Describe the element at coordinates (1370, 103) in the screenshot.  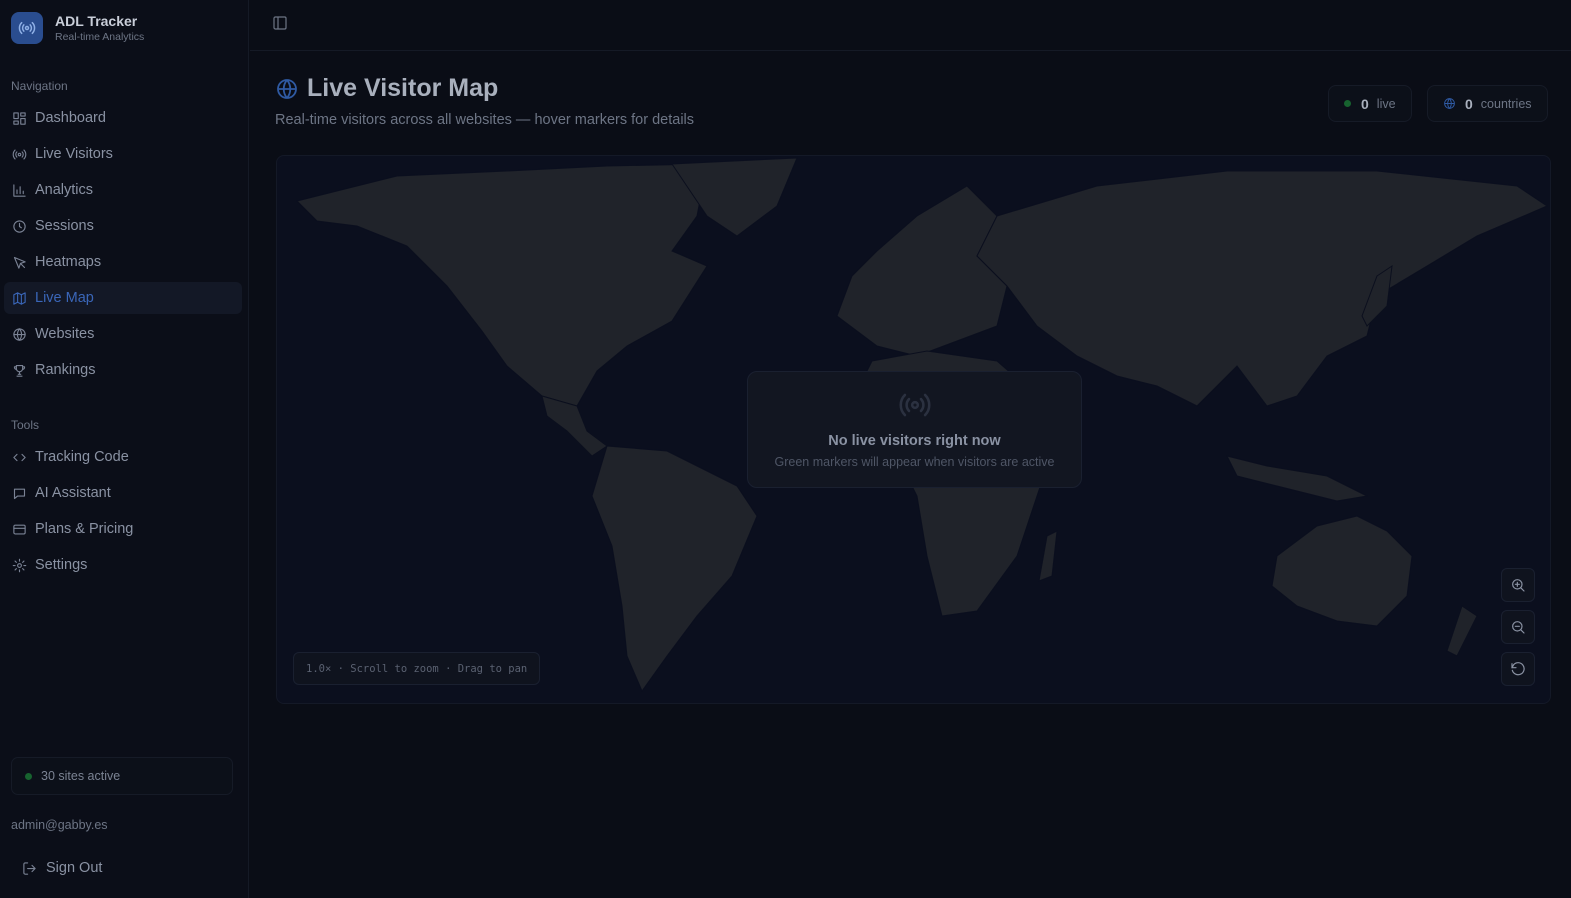
I see `live-count-badge: 0 live` at that location.